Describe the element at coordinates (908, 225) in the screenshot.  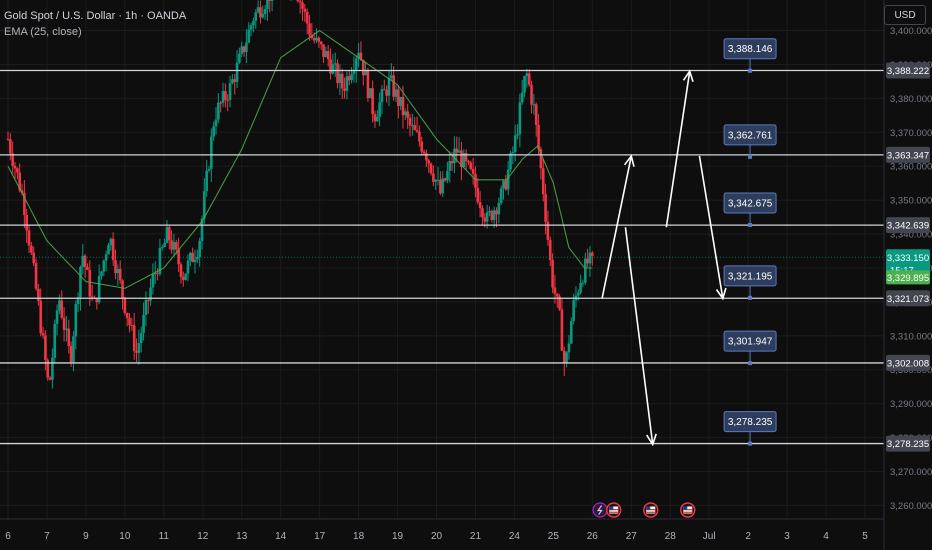
I see `level-price-tag: 3,342.639` at that location.